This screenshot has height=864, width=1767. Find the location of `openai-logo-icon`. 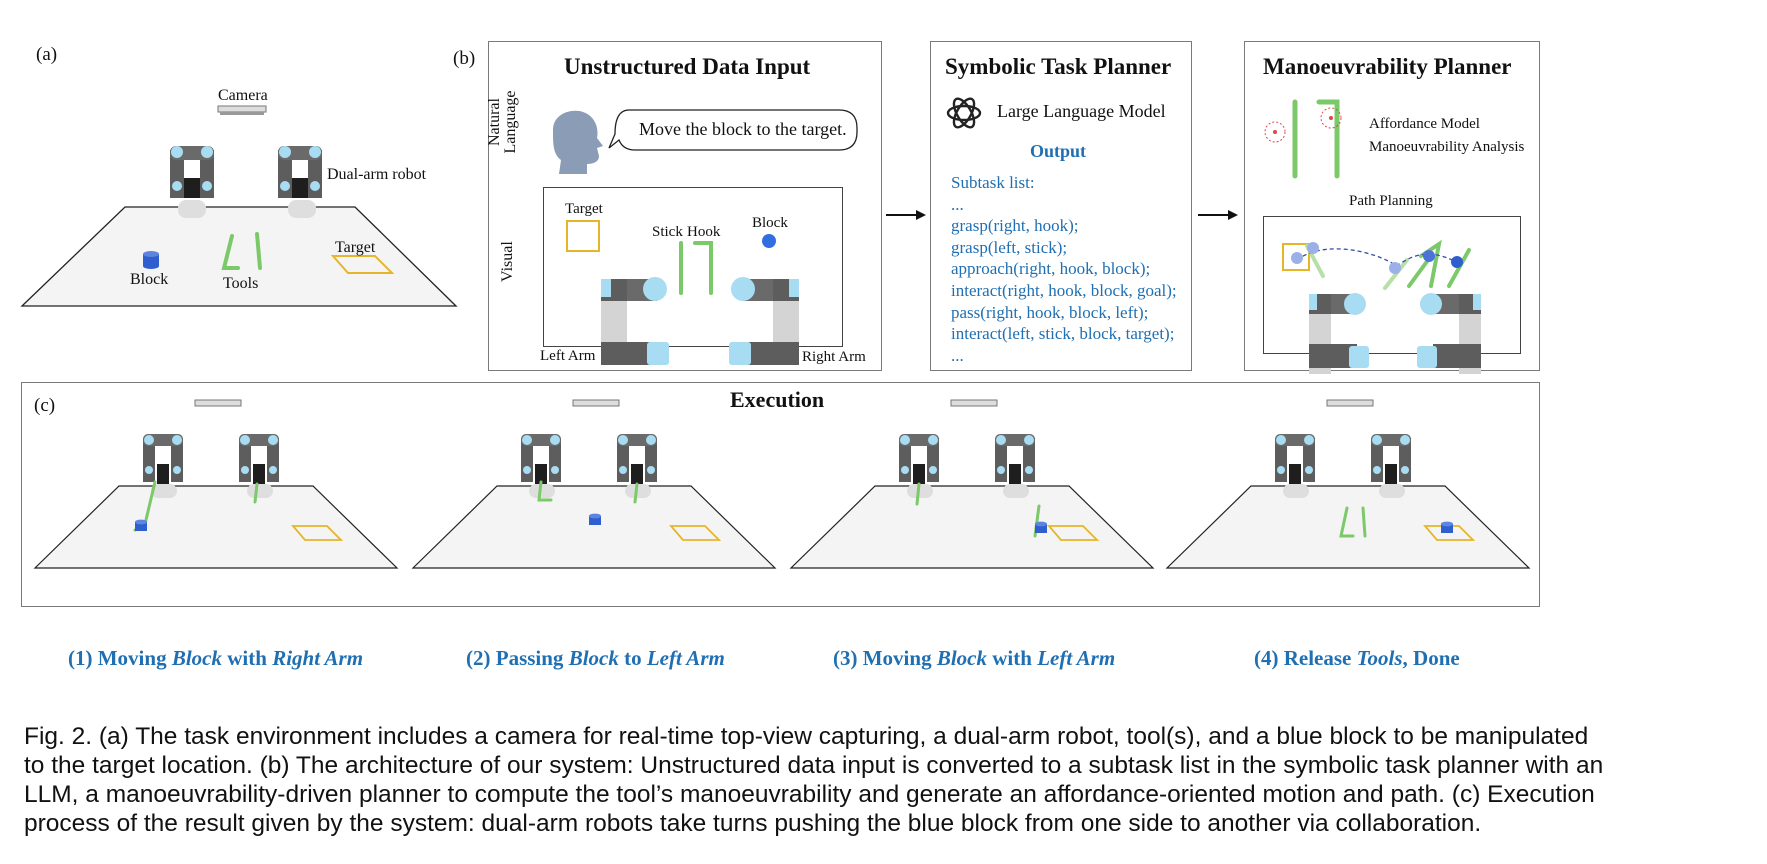

openai-logo-icon is located at coordinates (964, 113).